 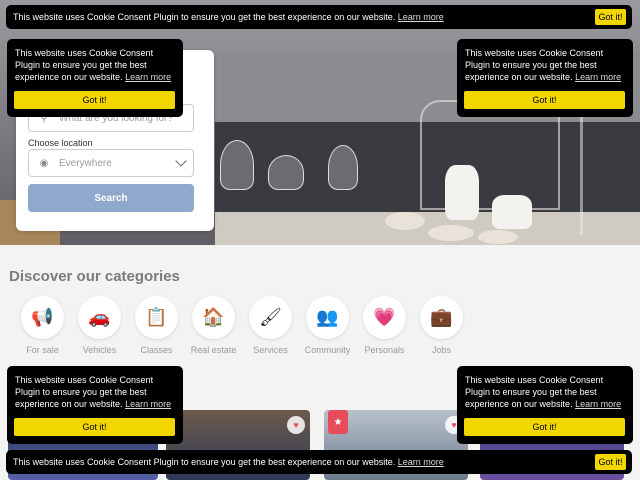 I want to click on category-label: Classes, so click(x=156, y=350).